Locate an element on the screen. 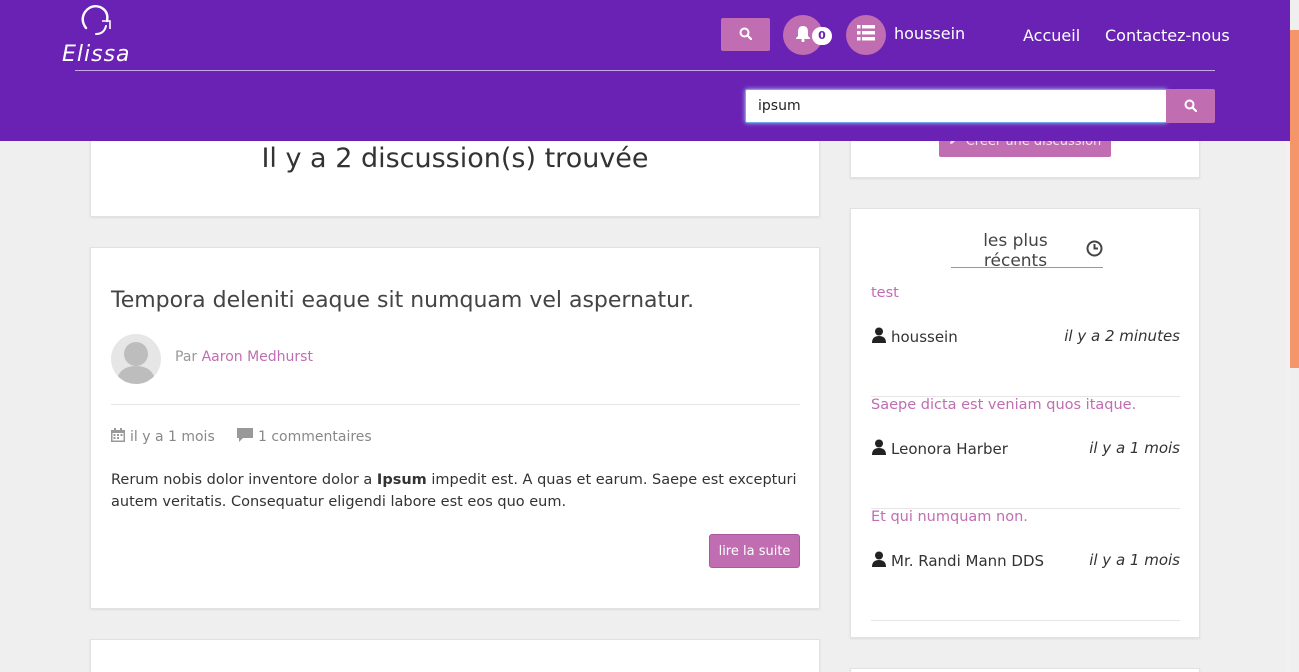 The width and height of the screenshot is (1299, 672). clock-icon is located at coordinates (1094, 251).